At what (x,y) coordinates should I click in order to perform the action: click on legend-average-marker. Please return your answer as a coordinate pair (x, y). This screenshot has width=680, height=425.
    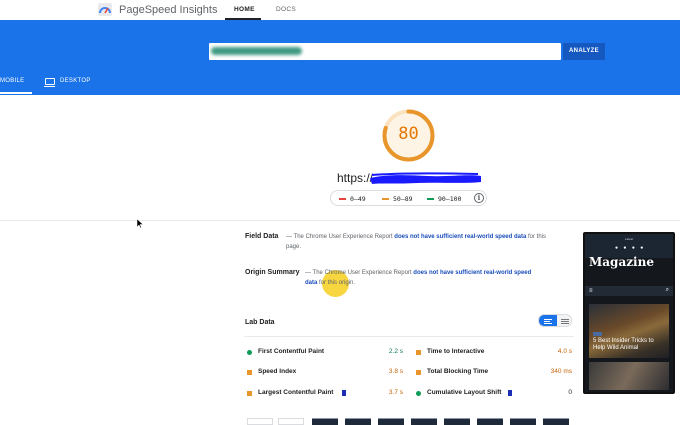
    Looking at the image, I should click on (385, 199).